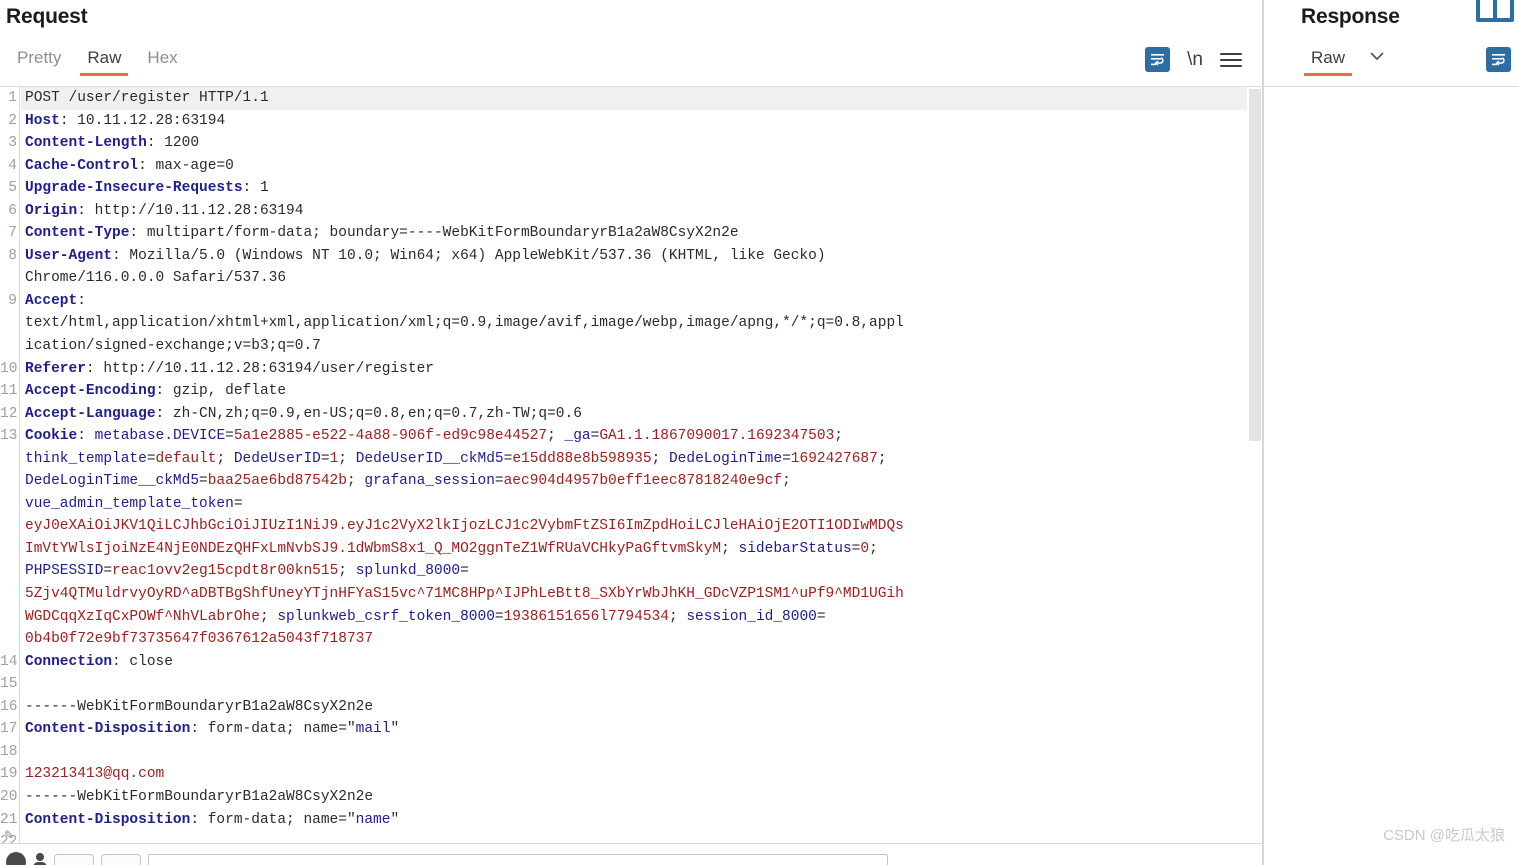 Image resolution: width=1519 pixels, height=865 pixels. Describe the element at coordinates (634, 797) in the screenshot. I see `code-line: ------WebKitFormBoundaryrB1a2aW8CsyX2n2e` at that location.